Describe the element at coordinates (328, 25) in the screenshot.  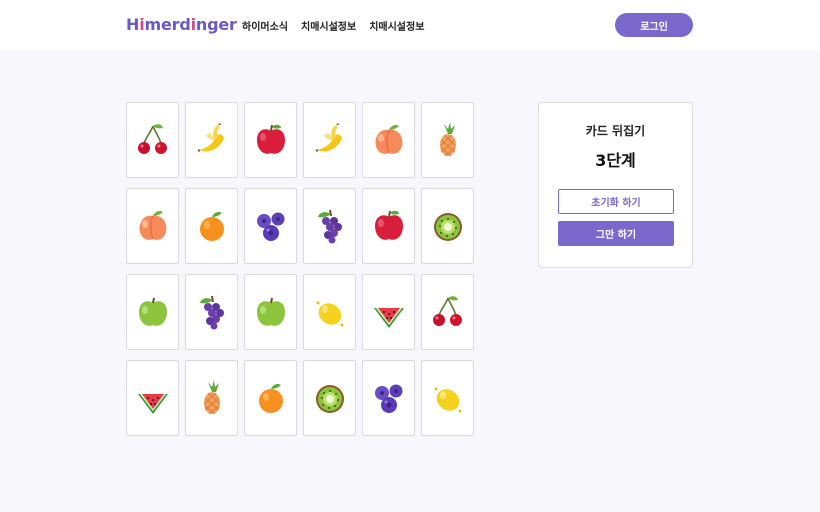
I see `nav-link-facility-info: 치매시설정보` at that location.